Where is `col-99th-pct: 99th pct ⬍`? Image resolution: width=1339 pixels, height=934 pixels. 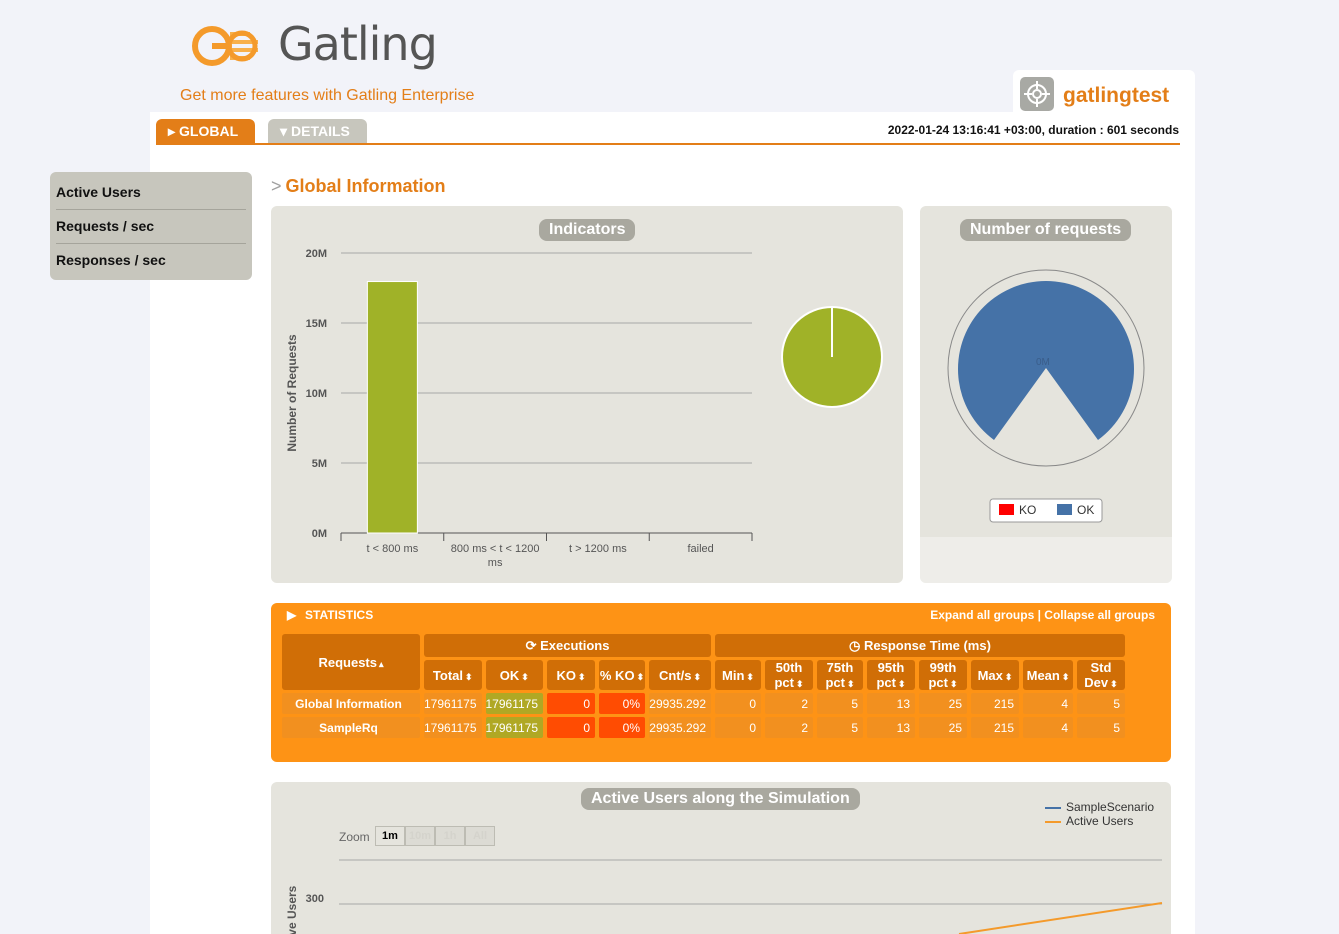
col-99th-pct: 99th pct ⬍ is located at coordinates (943, 675).